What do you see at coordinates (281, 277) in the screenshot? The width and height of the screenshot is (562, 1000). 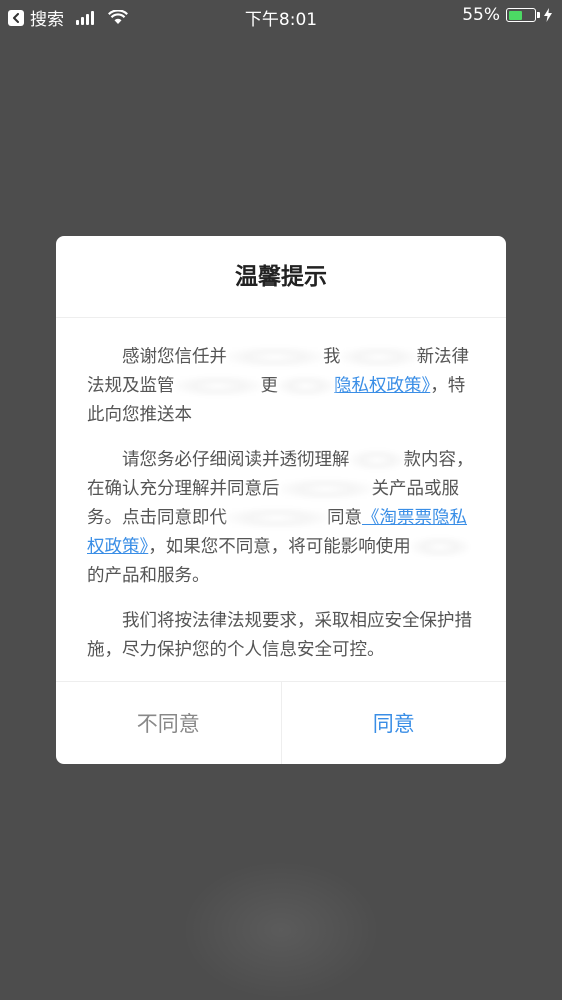 I see `dialog-title: 温馨提示` at bounding box center [281, 277].